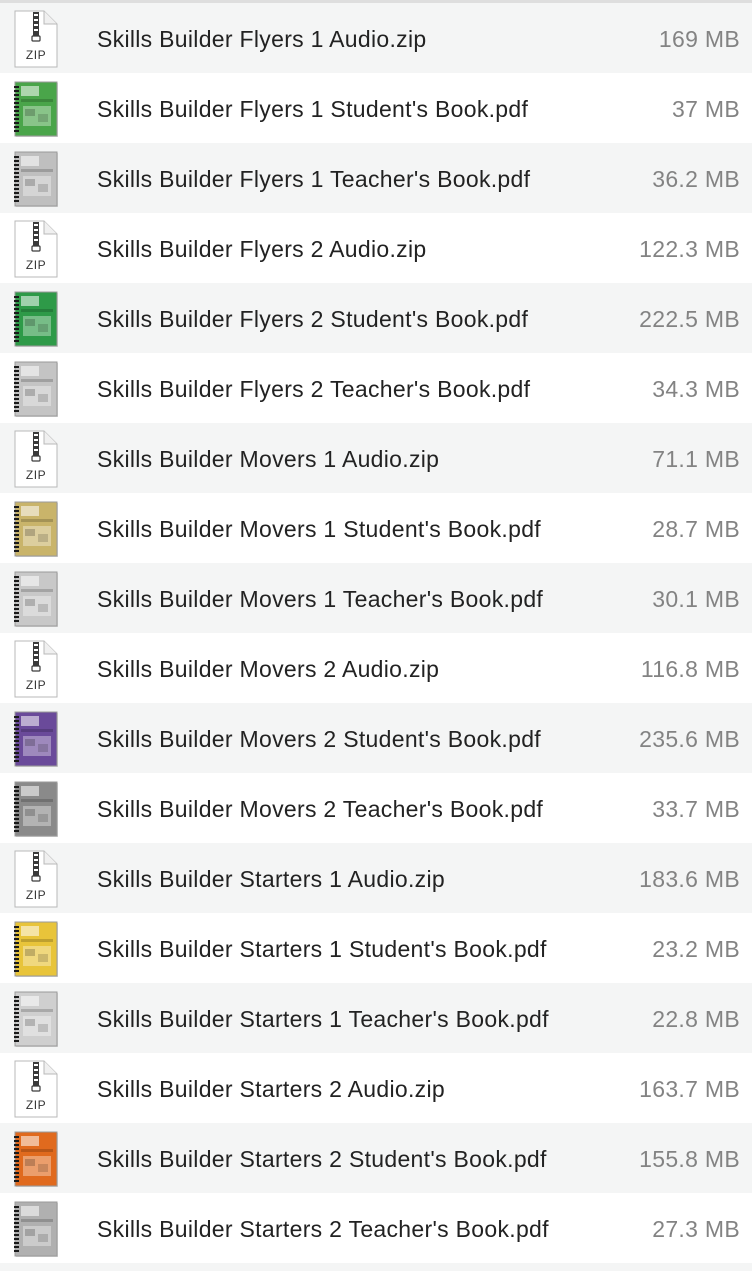 This screenshot has height=1278, width=752. I want to click on file-name: Skills Builder Flyers 1 Audio.zip, so click(262, 39).